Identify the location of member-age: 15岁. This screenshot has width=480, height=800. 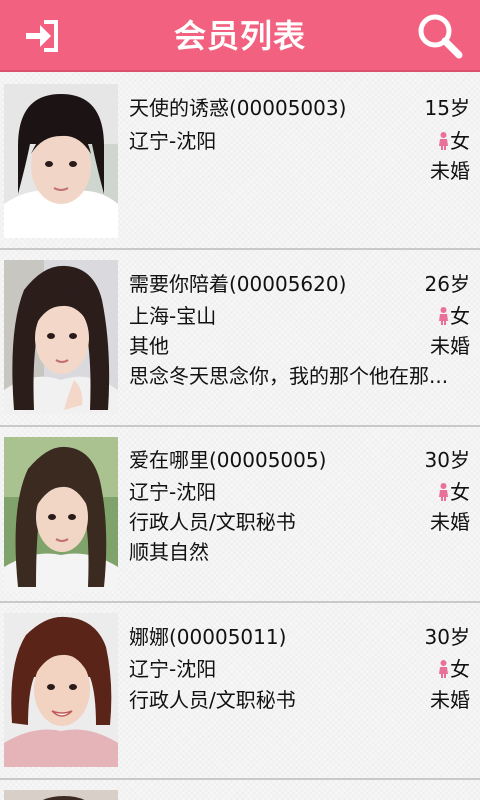
(447, 108).